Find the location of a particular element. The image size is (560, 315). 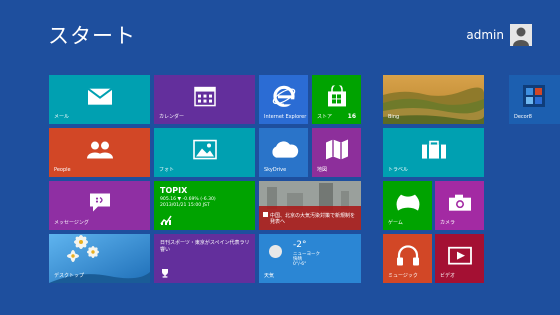

start-title: スタート is located at coordinates (92, 36).